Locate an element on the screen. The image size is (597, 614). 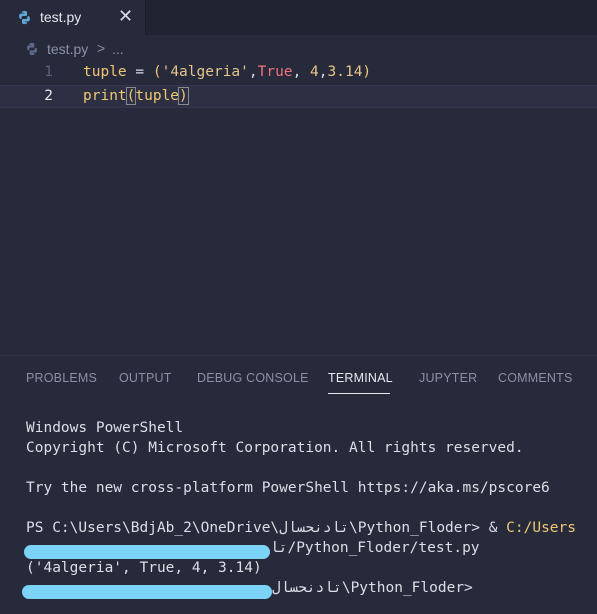
tab-output: OUTPUT is located at coordinates (145, 378).